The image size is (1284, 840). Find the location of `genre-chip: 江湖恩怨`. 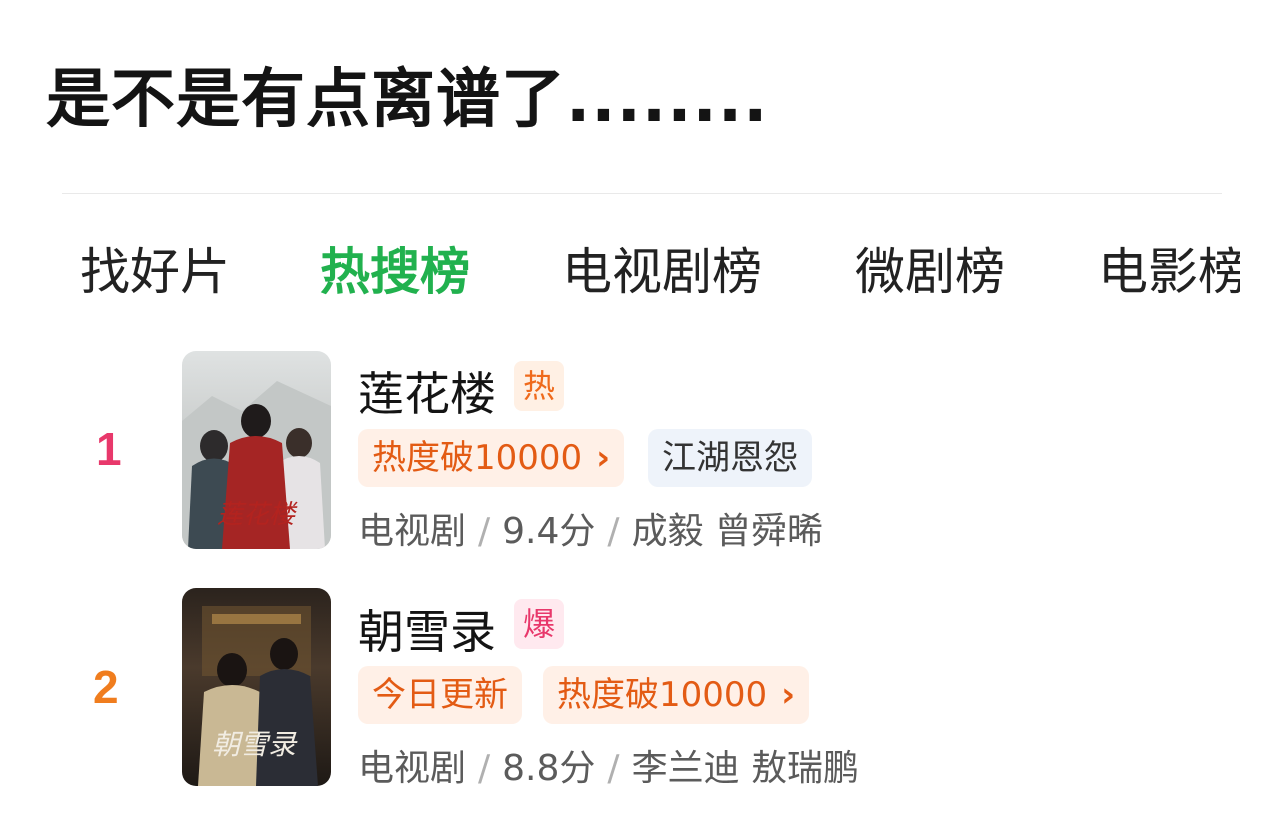

genre-chip: 江湖恩怨 is located at coordinates (730, 458).